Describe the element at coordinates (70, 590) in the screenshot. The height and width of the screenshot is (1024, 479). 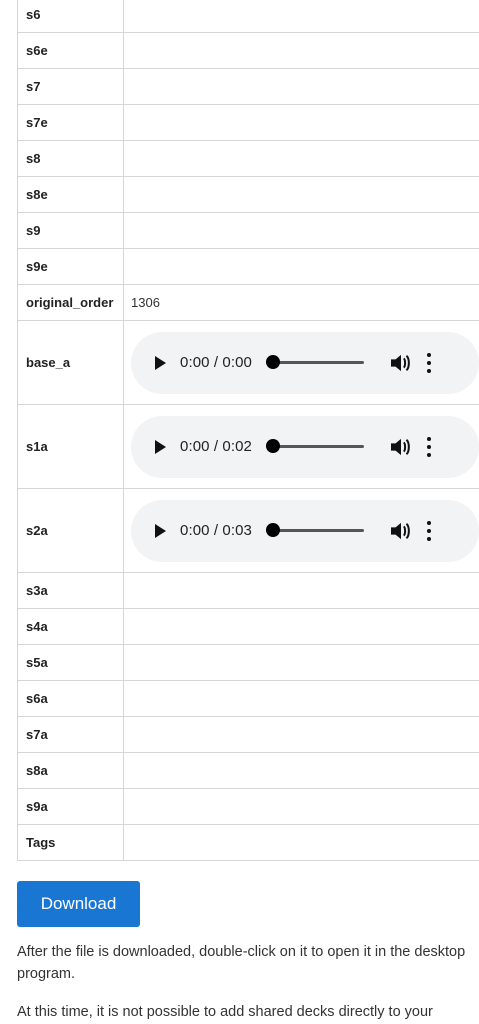
I see `field-name: s3a` at that location.